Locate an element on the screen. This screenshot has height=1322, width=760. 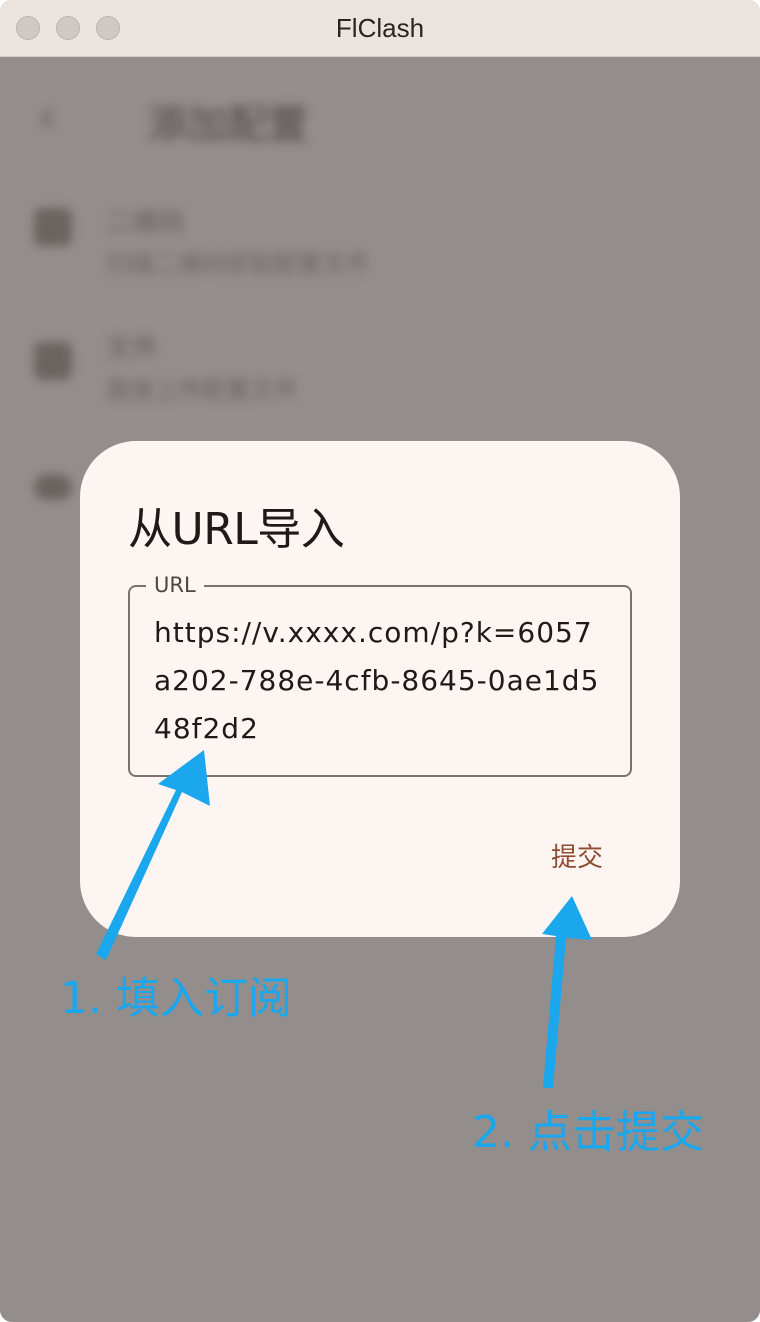
title-bar: FlClash is located at coordinates (380, 28).